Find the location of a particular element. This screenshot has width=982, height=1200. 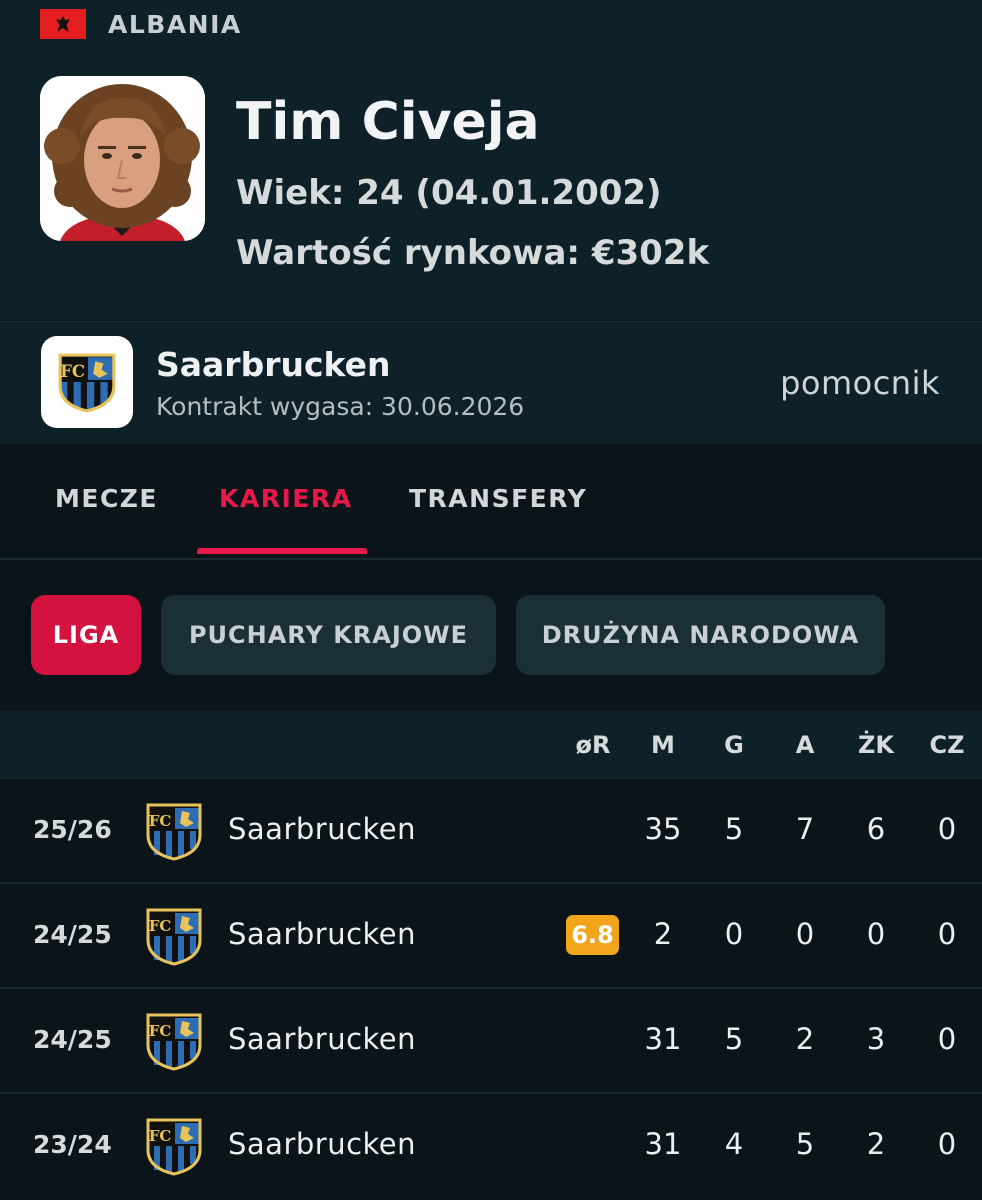

col-yellow-cards: ŻK is located at coordinates (876, 745).